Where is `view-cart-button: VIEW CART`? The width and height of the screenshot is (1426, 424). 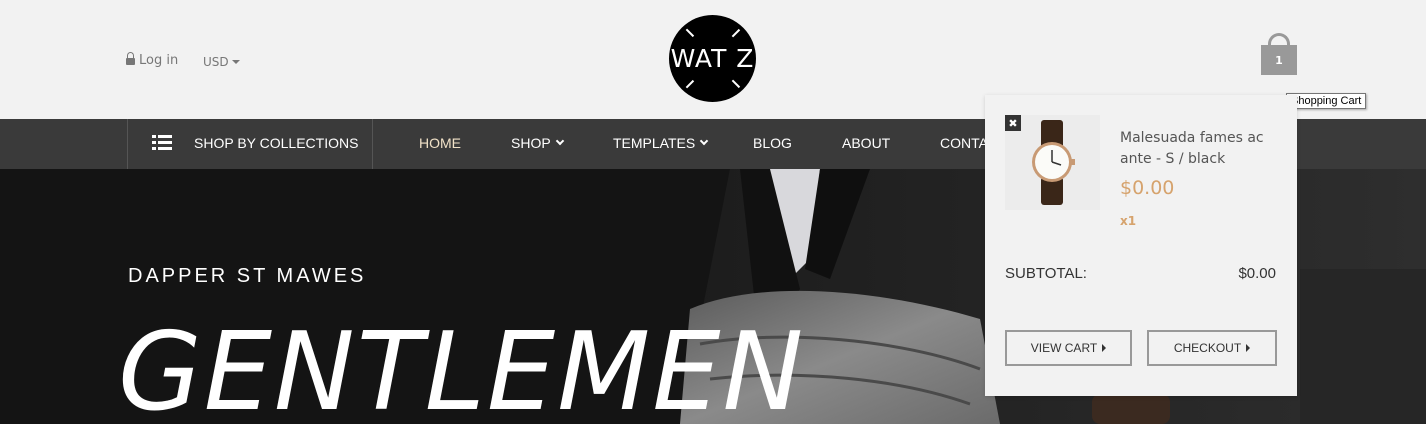 view-cart-button: VIEW CART is located at coordinates (1068, 348).